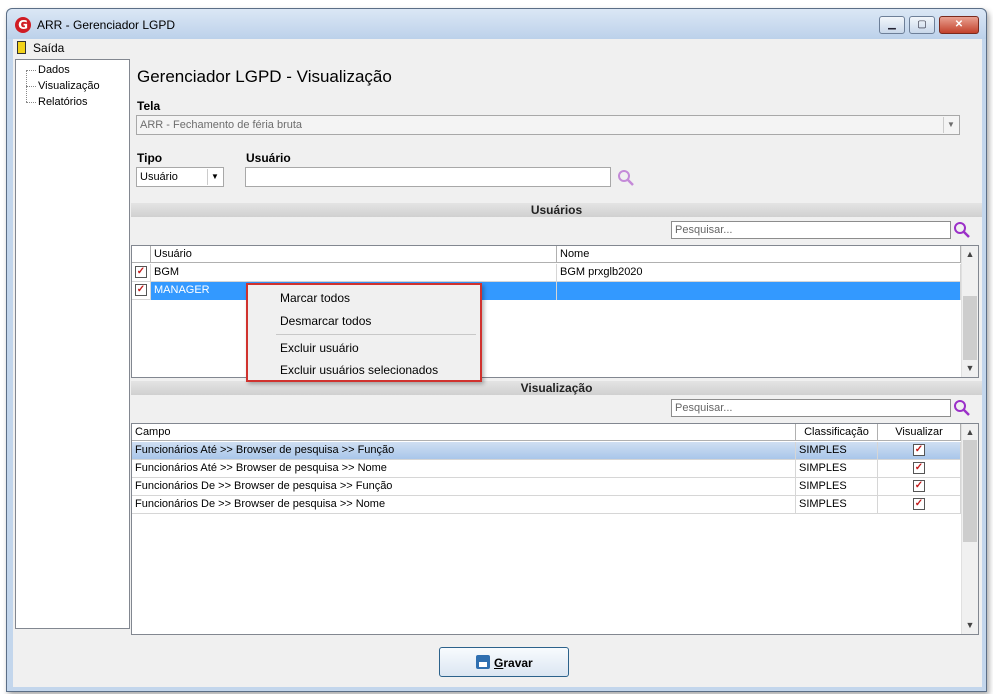 The image size is (993, 694). Describe the element at coordinates (63, 102) in the screenshot. I see `tree-item-relatorios: Relatórios` at that location.